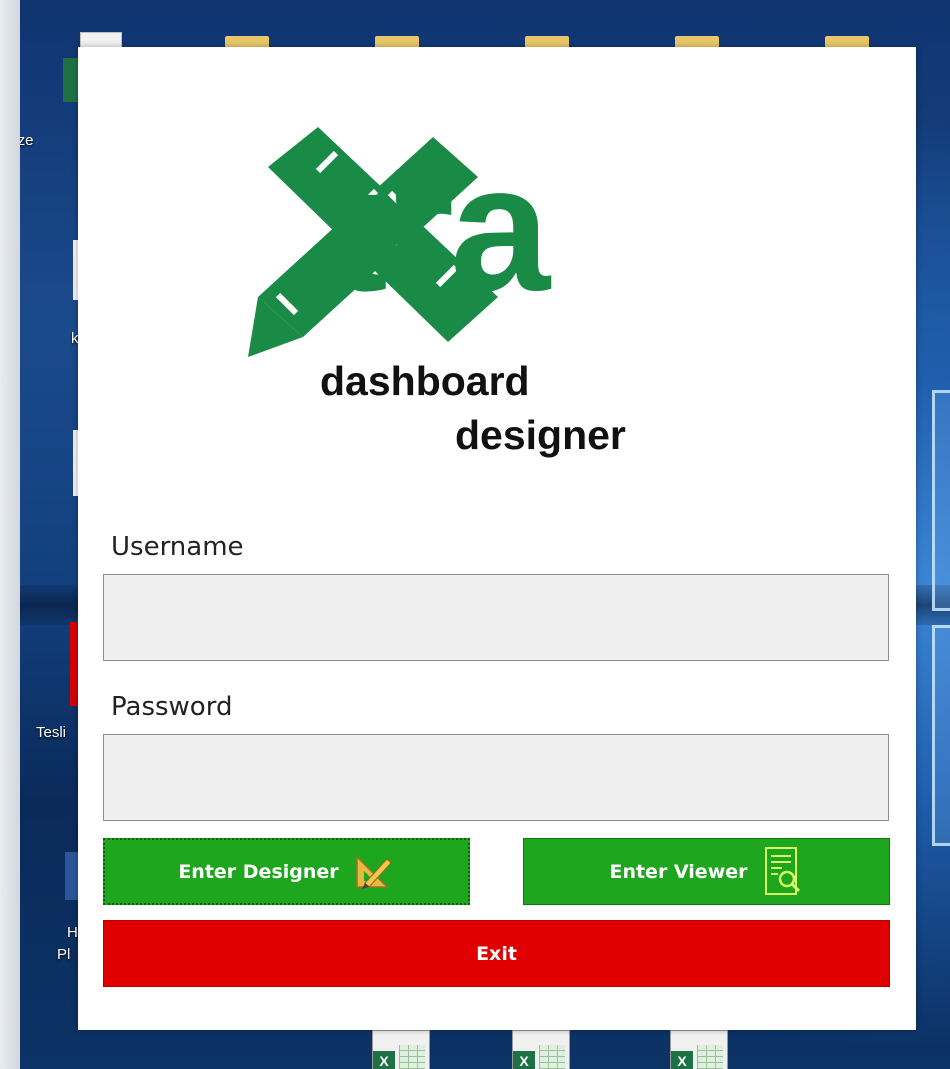 The width and height of the screenshot is (950, 1069). Describe the element at coordinates (258, 871) in the screenshot. I see `enter-designer-label: Enter Designer` at that location.